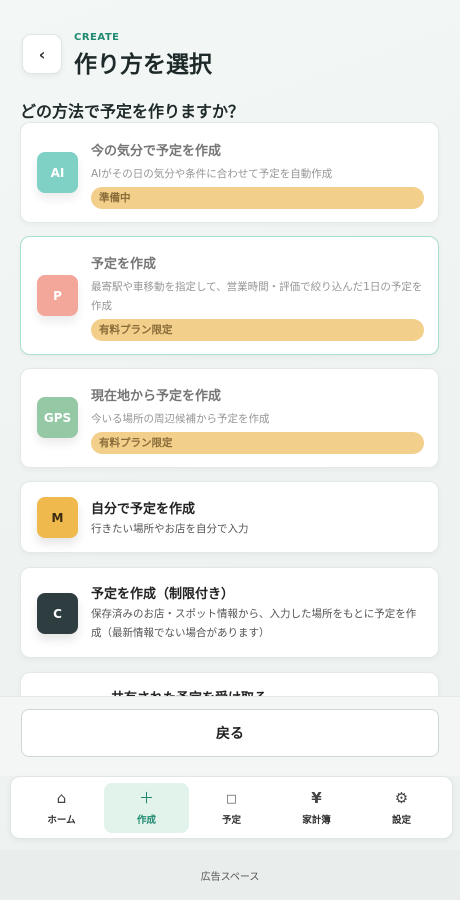 The height and width of the screenshot is (900, 460). Describe the element at coordinates (163, 594) in the screenshot. I see `option-title: 予定を作成（制限付き）` at that location.